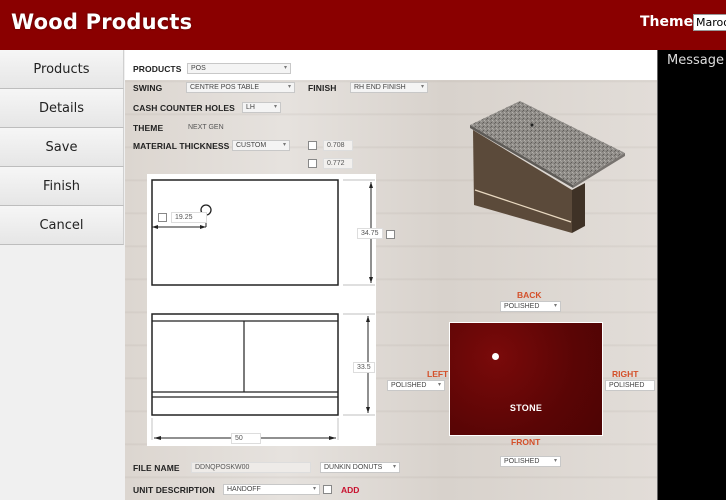  Describe the element at coordinates (251, 145) in the screenshot. I see `material-thickness-value: CUSTOM` at that location.